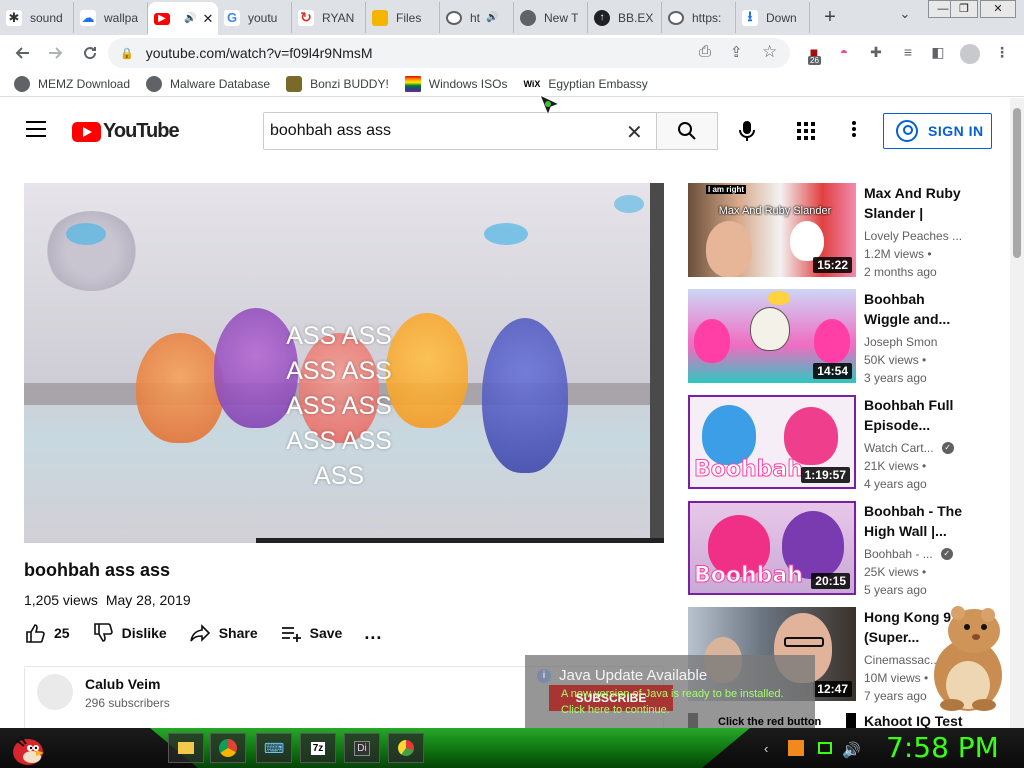  Describe the element at coordinates (1017, 183) in the screenshot. I see `scrollbar-thumb` at that location.